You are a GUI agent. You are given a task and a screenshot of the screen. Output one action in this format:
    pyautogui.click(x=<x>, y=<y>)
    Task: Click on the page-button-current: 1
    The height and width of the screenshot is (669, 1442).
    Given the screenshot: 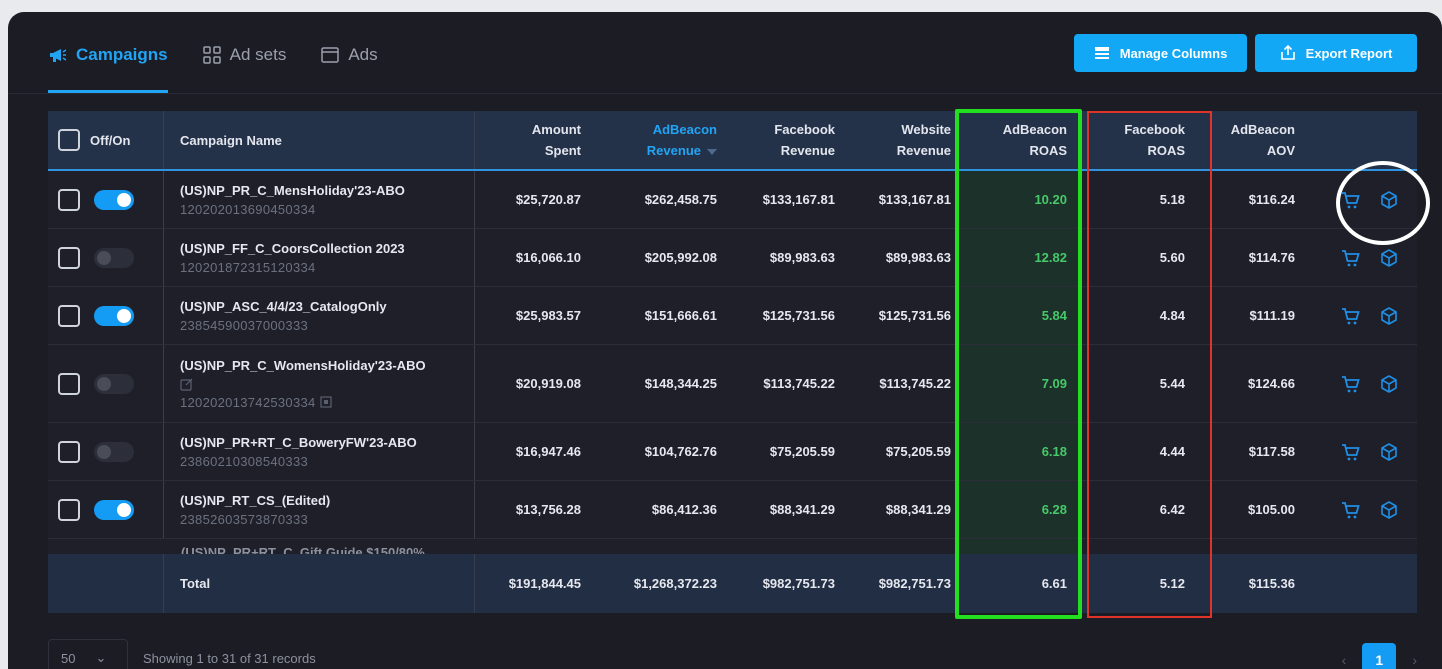 What is the action you would take?
    pyautogui.click(x=1379, y=656)
    